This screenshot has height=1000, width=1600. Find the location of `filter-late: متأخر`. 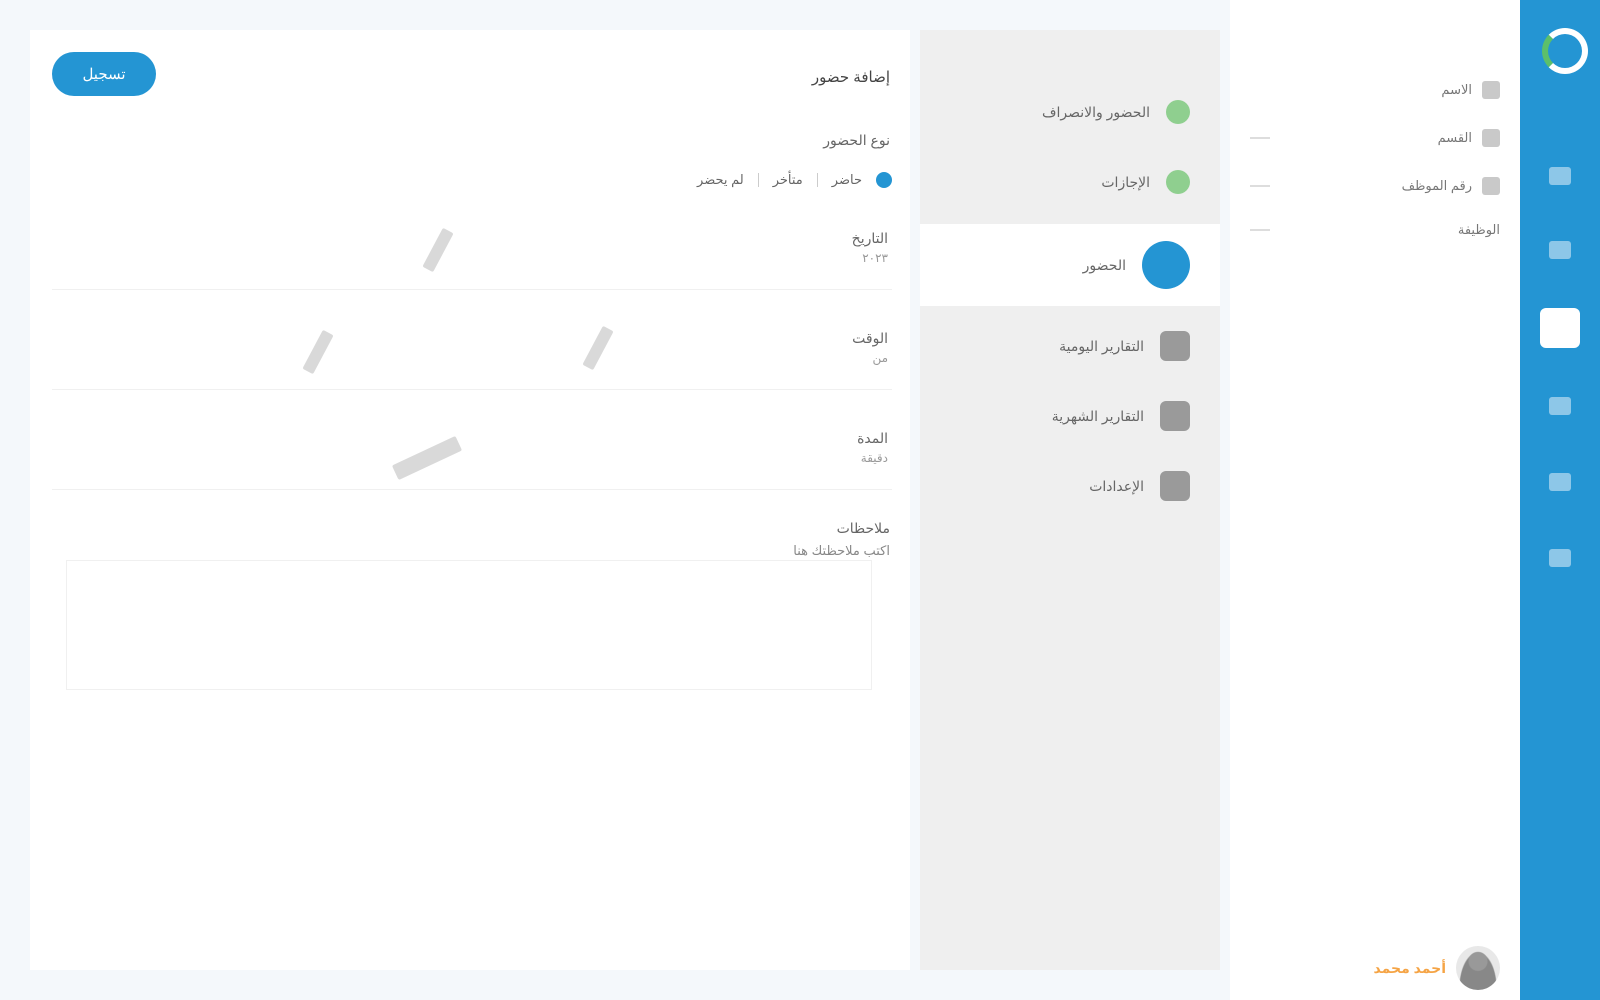

filter-late: متأخر is located at coordinates (788, 180).